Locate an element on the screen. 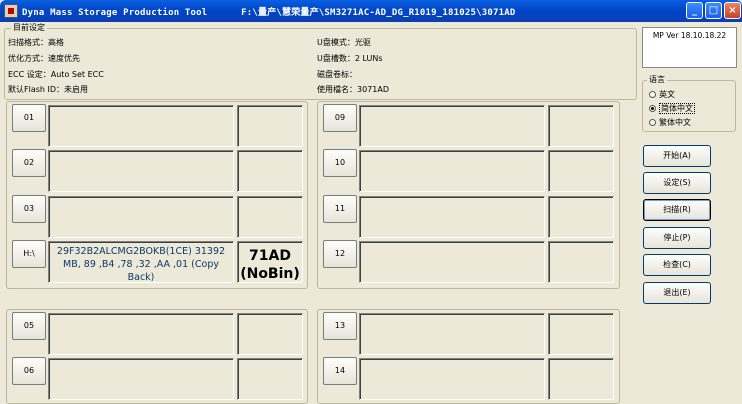 The height and width of the screenshot is (404, 742). default-flash-id: 默认Flash ID：未启用 is located at coordinates (48, 89).